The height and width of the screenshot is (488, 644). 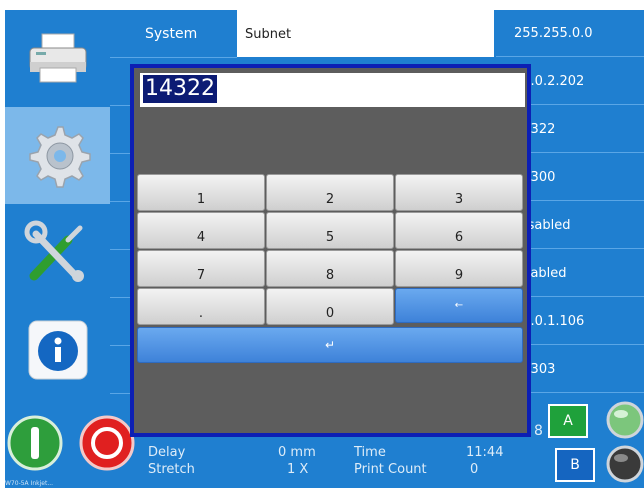 I want to click on nav-sidebar, so click(x=57, y=204).